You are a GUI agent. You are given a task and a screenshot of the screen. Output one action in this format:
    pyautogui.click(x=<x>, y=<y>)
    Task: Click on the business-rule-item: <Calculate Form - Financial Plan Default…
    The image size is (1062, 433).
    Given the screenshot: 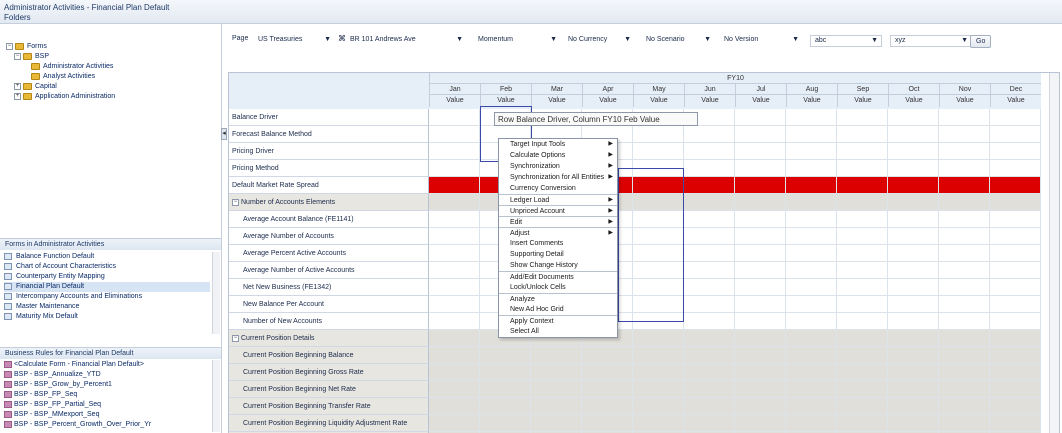 What is the action you would take?
    pyautogui.click(x=107, y=365)
    